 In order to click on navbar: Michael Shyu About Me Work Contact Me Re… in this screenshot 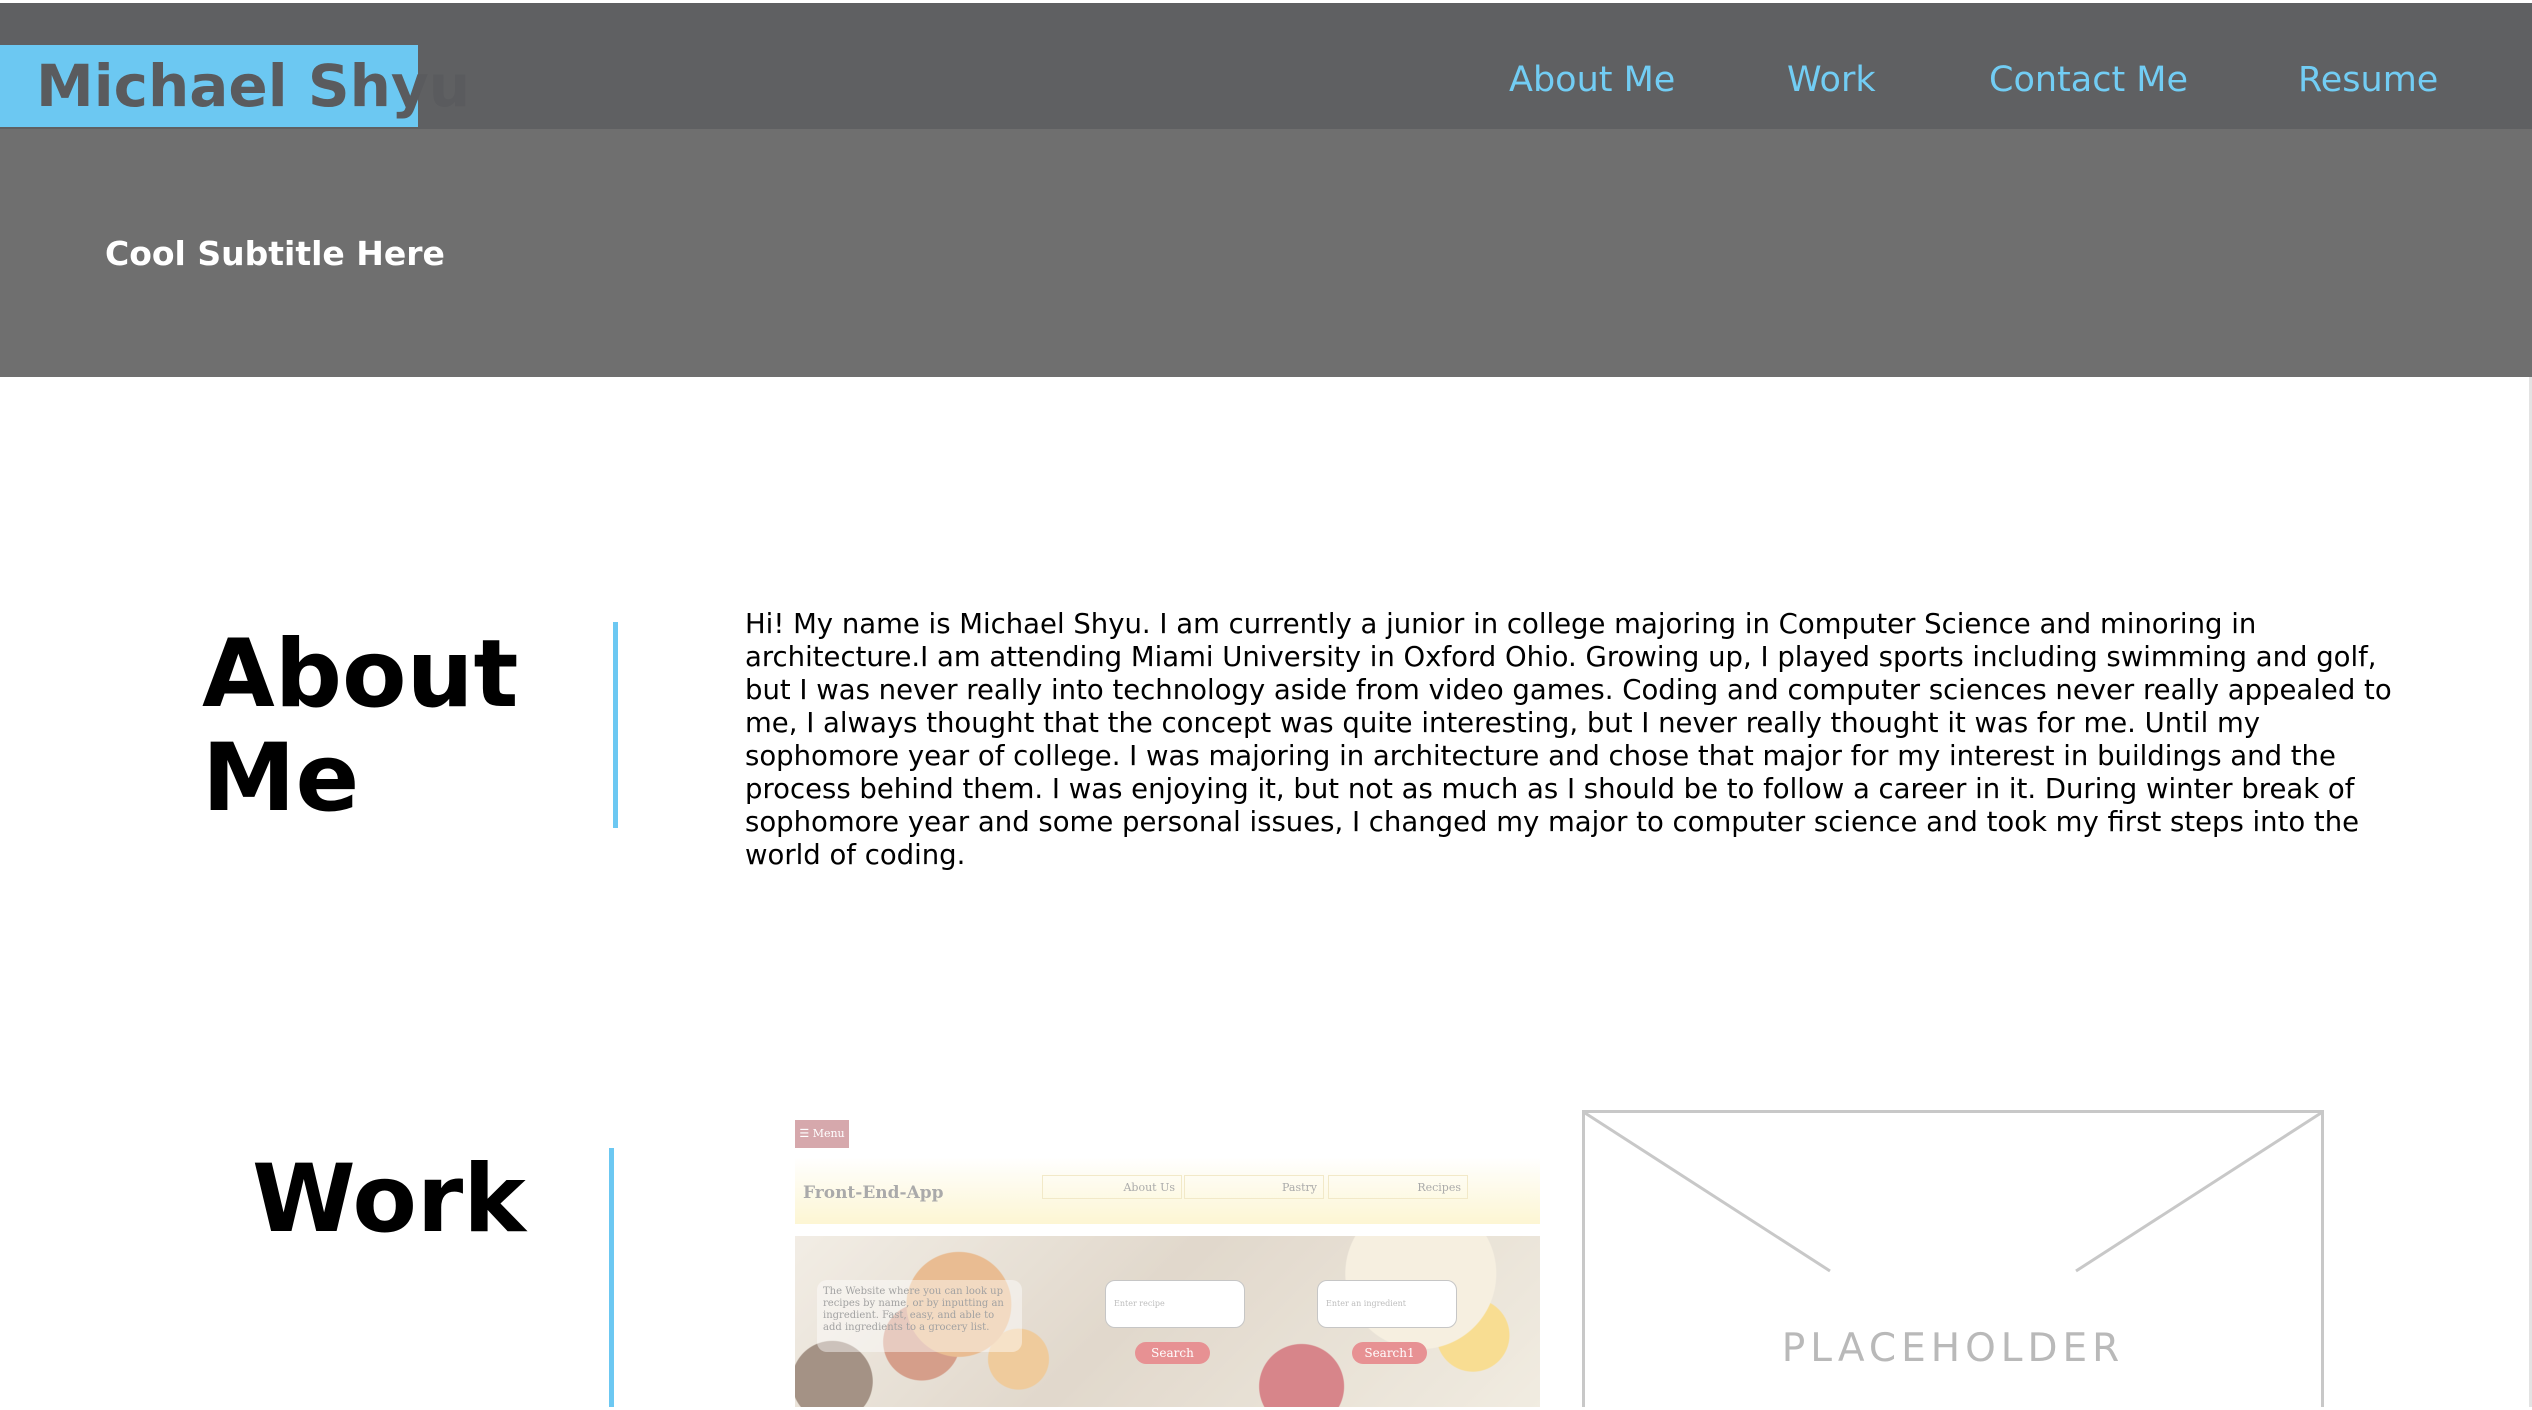, I will do `click(1266, 66)`.